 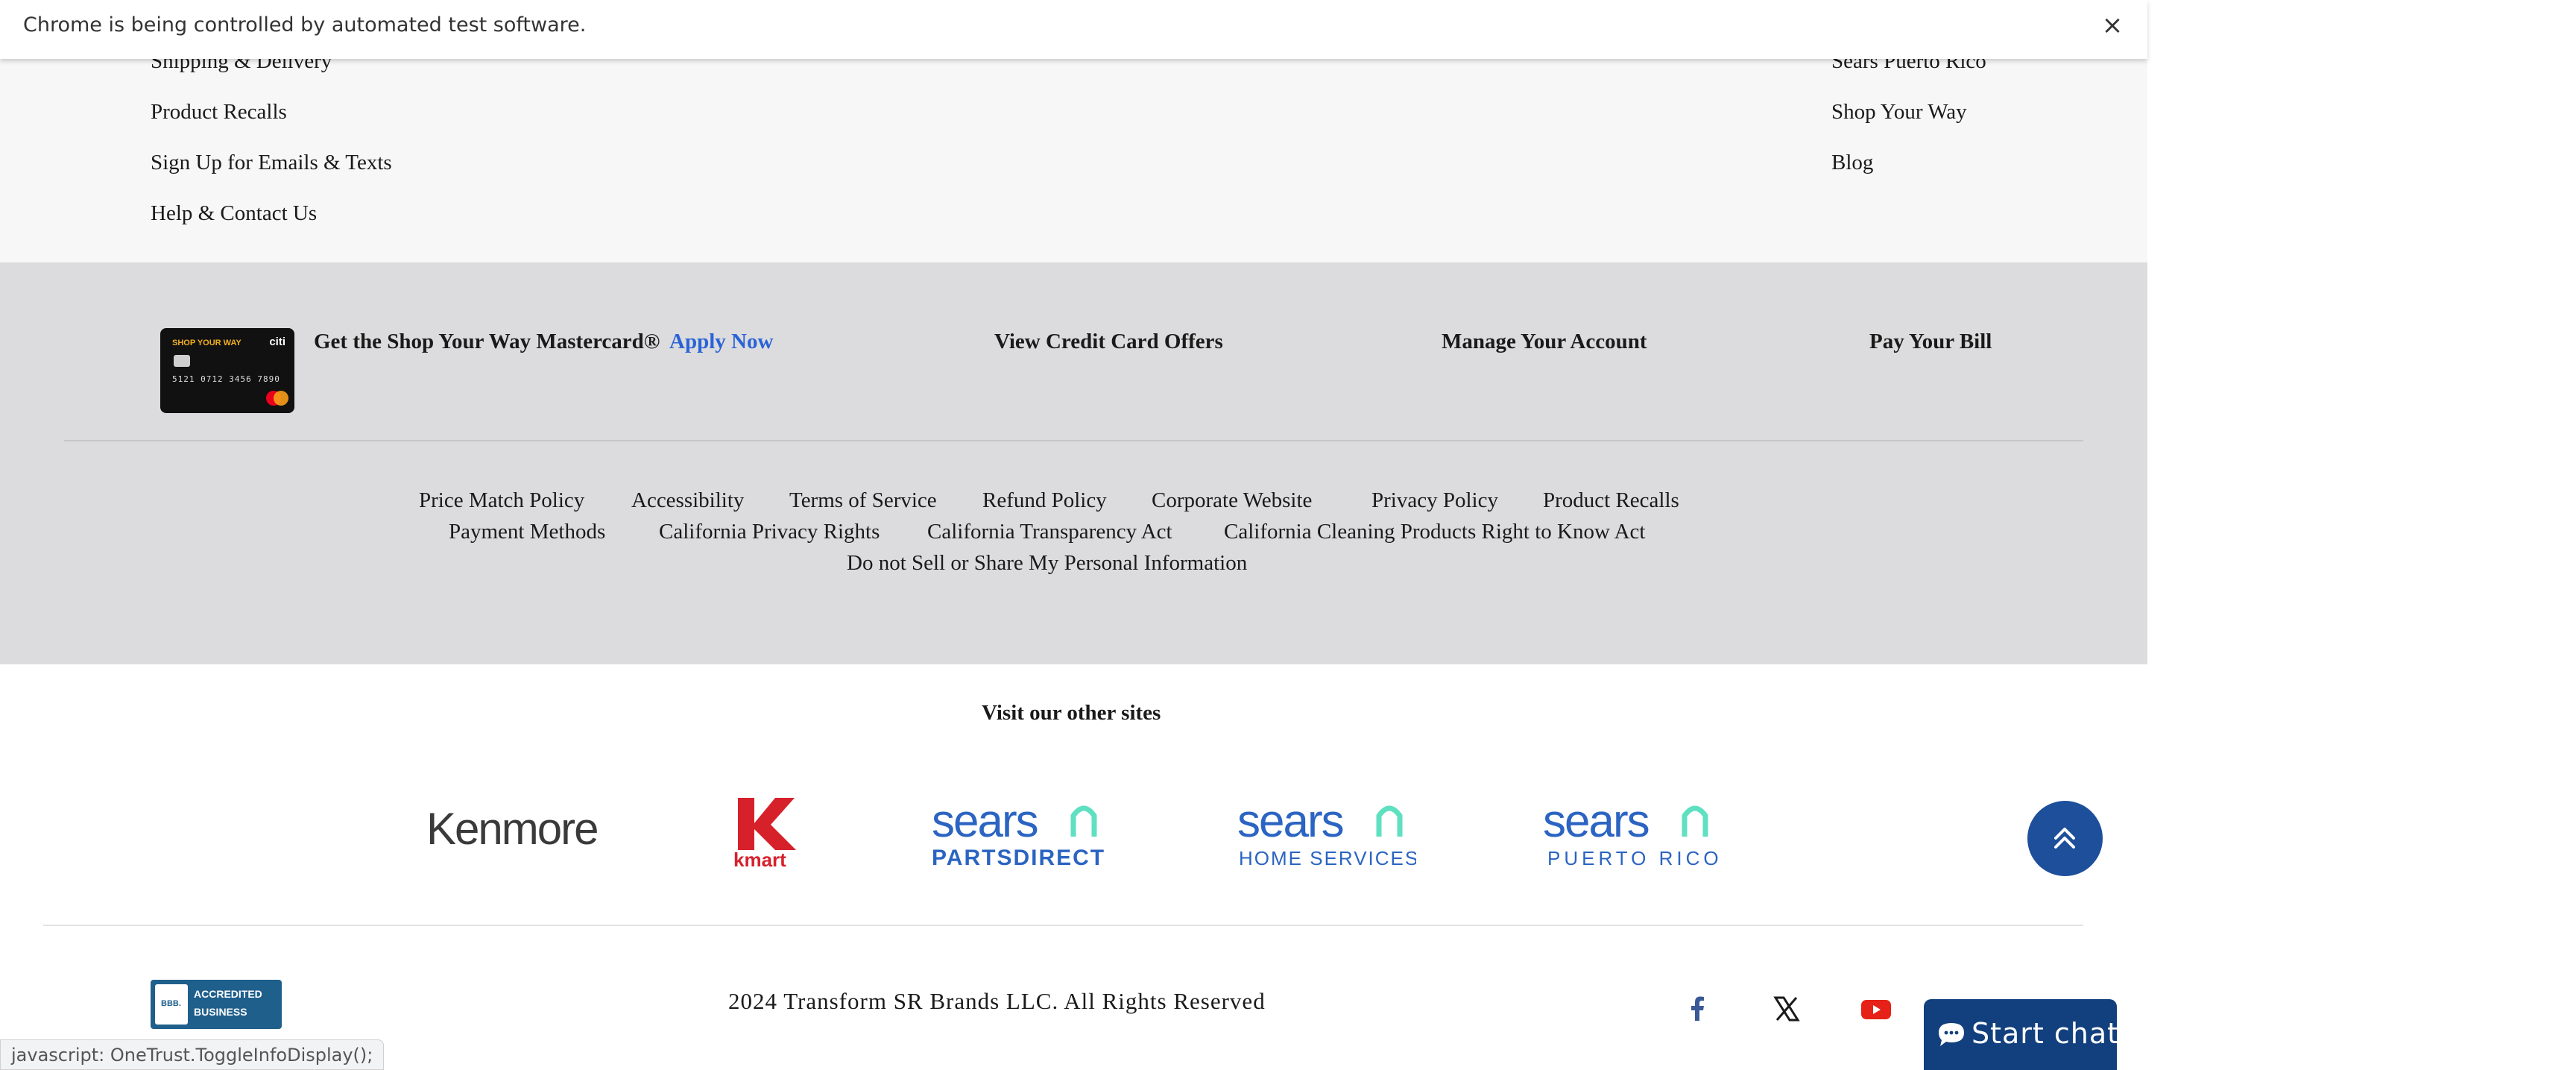 I want to click on sears-puerto-rico-logo-svg: sears PUERTO RICO, so click(x=1632, y=833).